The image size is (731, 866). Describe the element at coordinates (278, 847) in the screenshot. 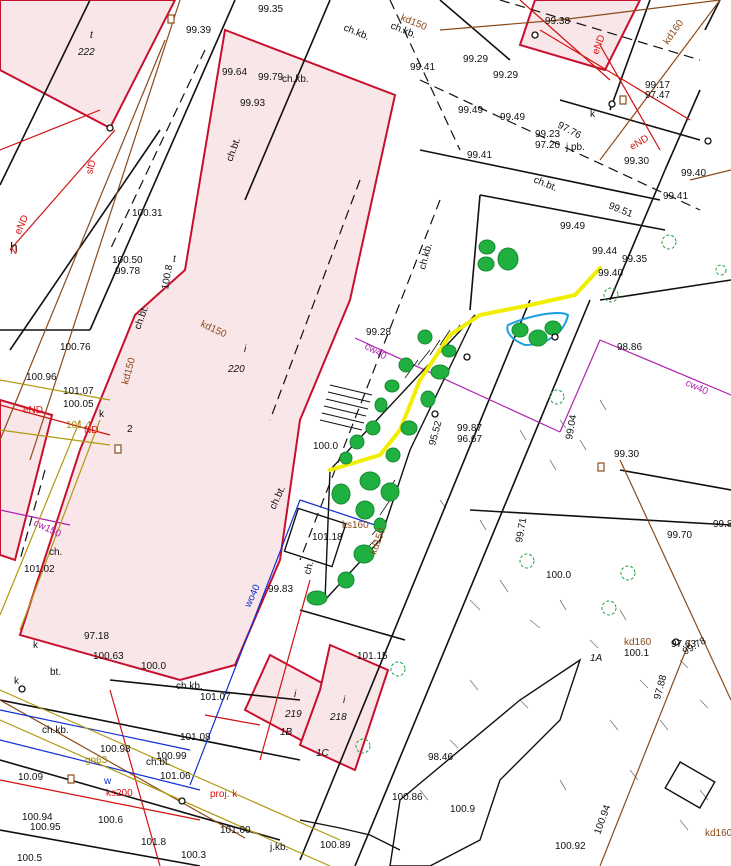

I see `map-label: j.kb.` at that location.